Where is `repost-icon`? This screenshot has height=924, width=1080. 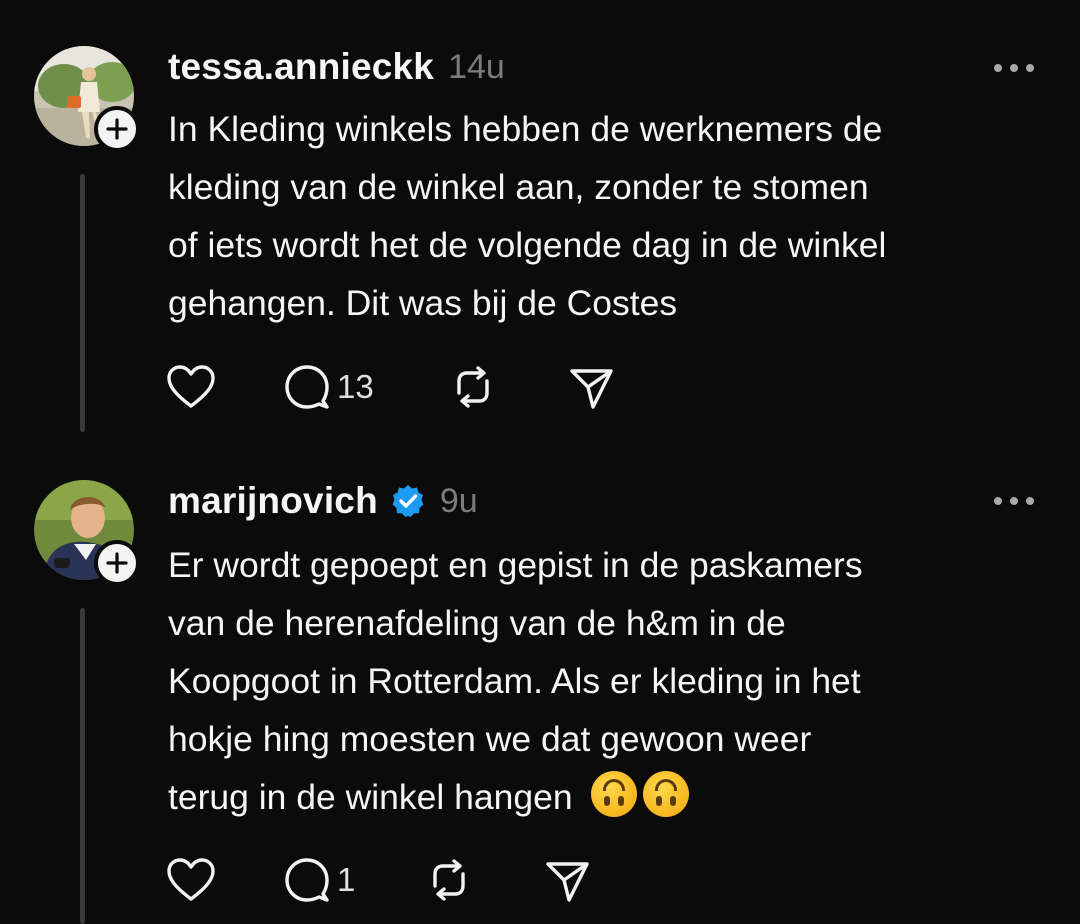
repost-icon is located at coordinates (449, 880).